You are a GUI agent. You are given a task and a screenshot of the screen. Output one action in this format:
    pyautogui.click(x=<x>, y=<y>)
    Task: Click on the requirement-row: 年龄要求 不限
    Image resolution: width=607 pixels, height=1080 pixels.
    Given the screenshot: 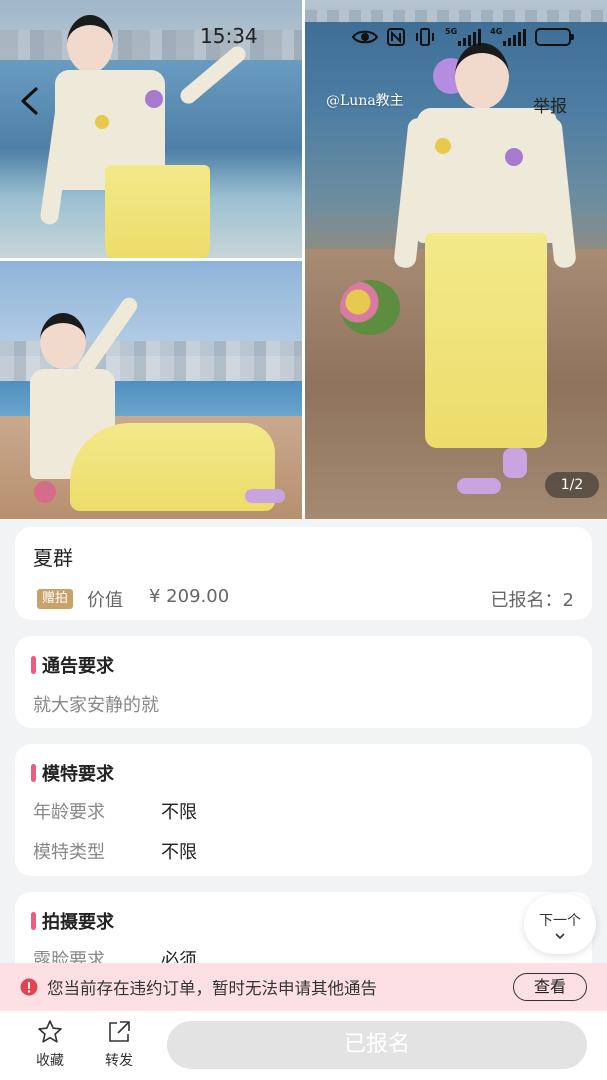 What is the action you would take?
    pyautogui.click(x=115, y=811)
    